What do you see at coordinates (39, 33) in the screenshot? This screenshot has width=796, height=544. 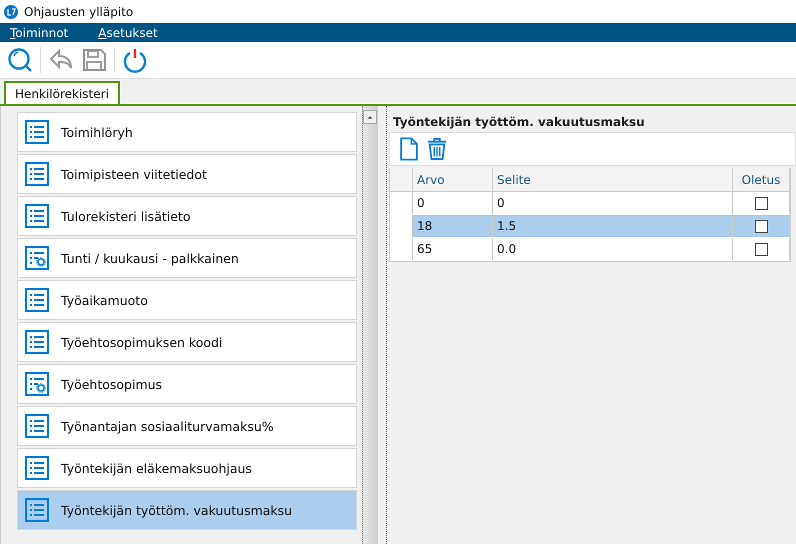 I see `menu-item: Toiminnot` at bounding box center [39, 33].